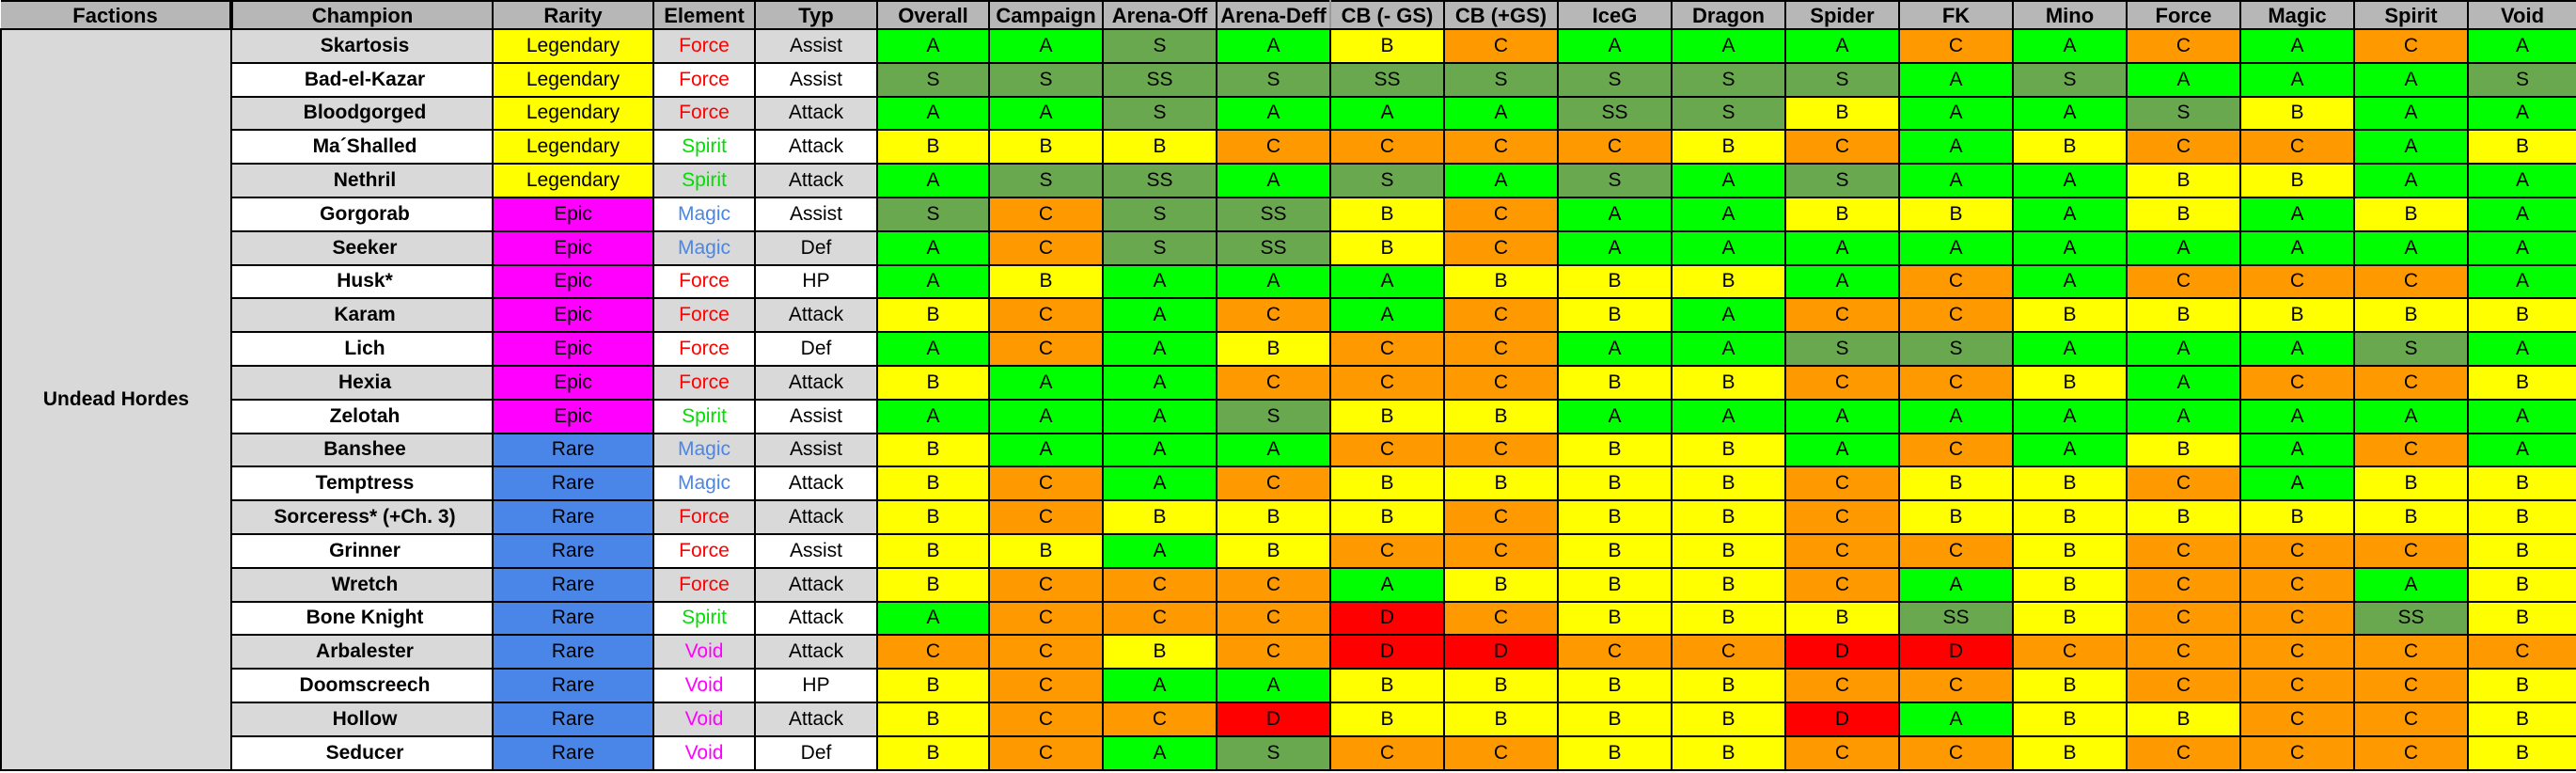  What do you see at coordinates (362, 618) in the screenshot?
I see `champion-name-cell: Bone Knight` at bounding box center [362, 618].